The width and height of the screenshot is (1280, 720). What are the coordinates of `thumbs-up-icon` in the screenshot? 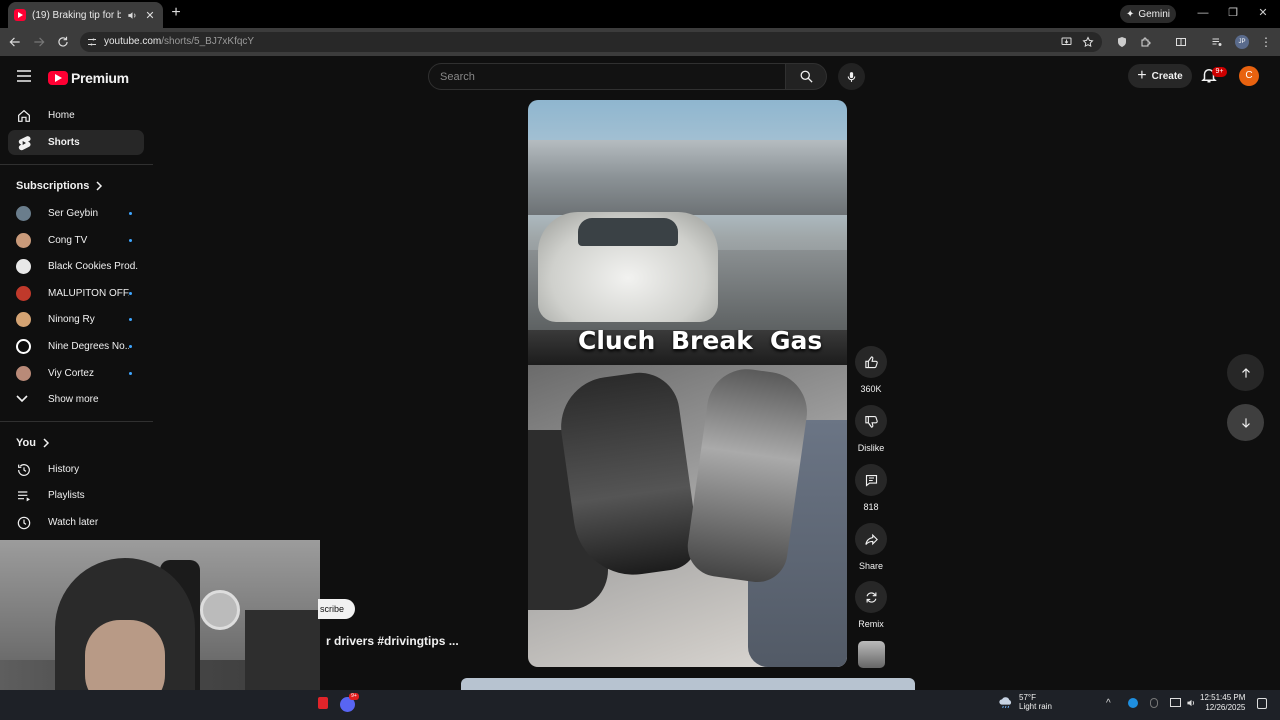 It's located at (871, 362).